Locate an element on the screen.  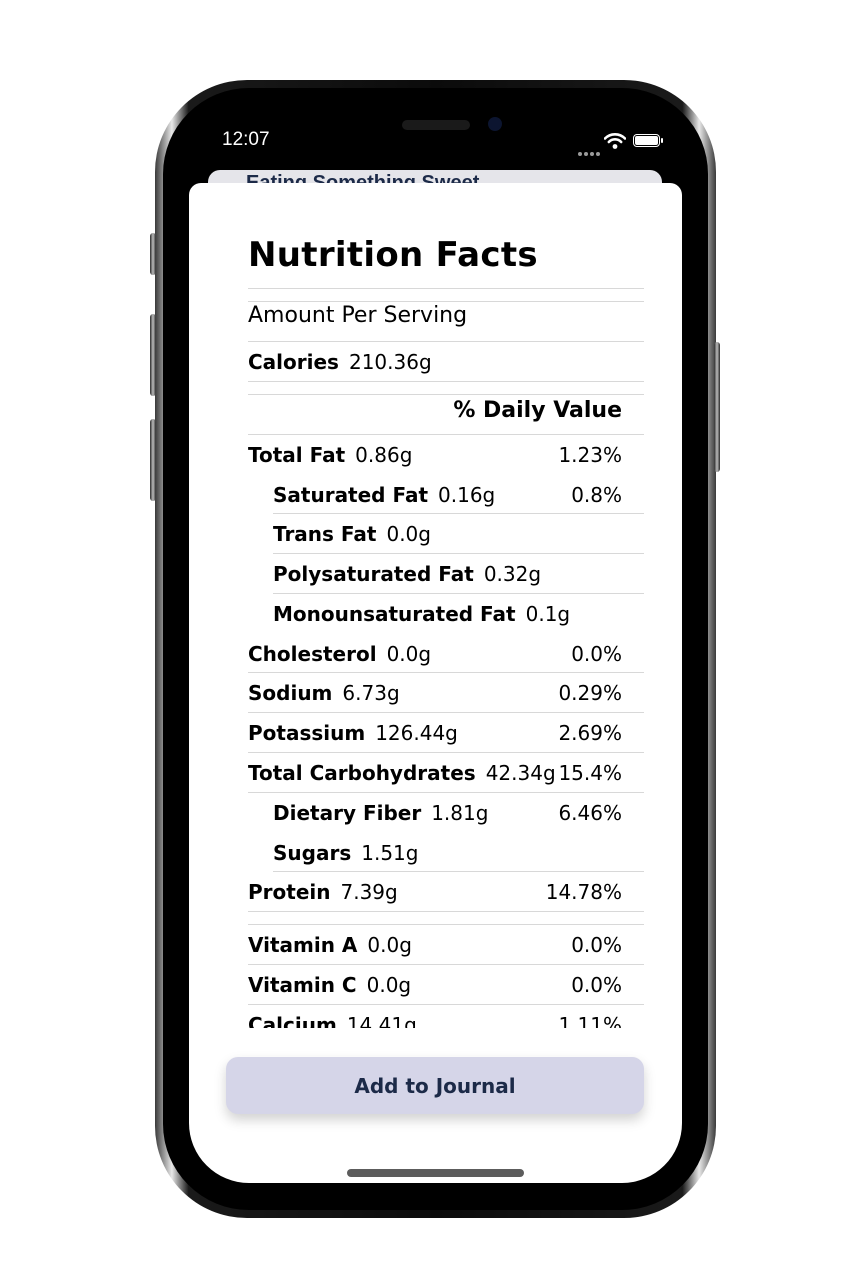
nutrient-row: Vitamin C 0.0g 0.0% is located at coordinates (435, 985).